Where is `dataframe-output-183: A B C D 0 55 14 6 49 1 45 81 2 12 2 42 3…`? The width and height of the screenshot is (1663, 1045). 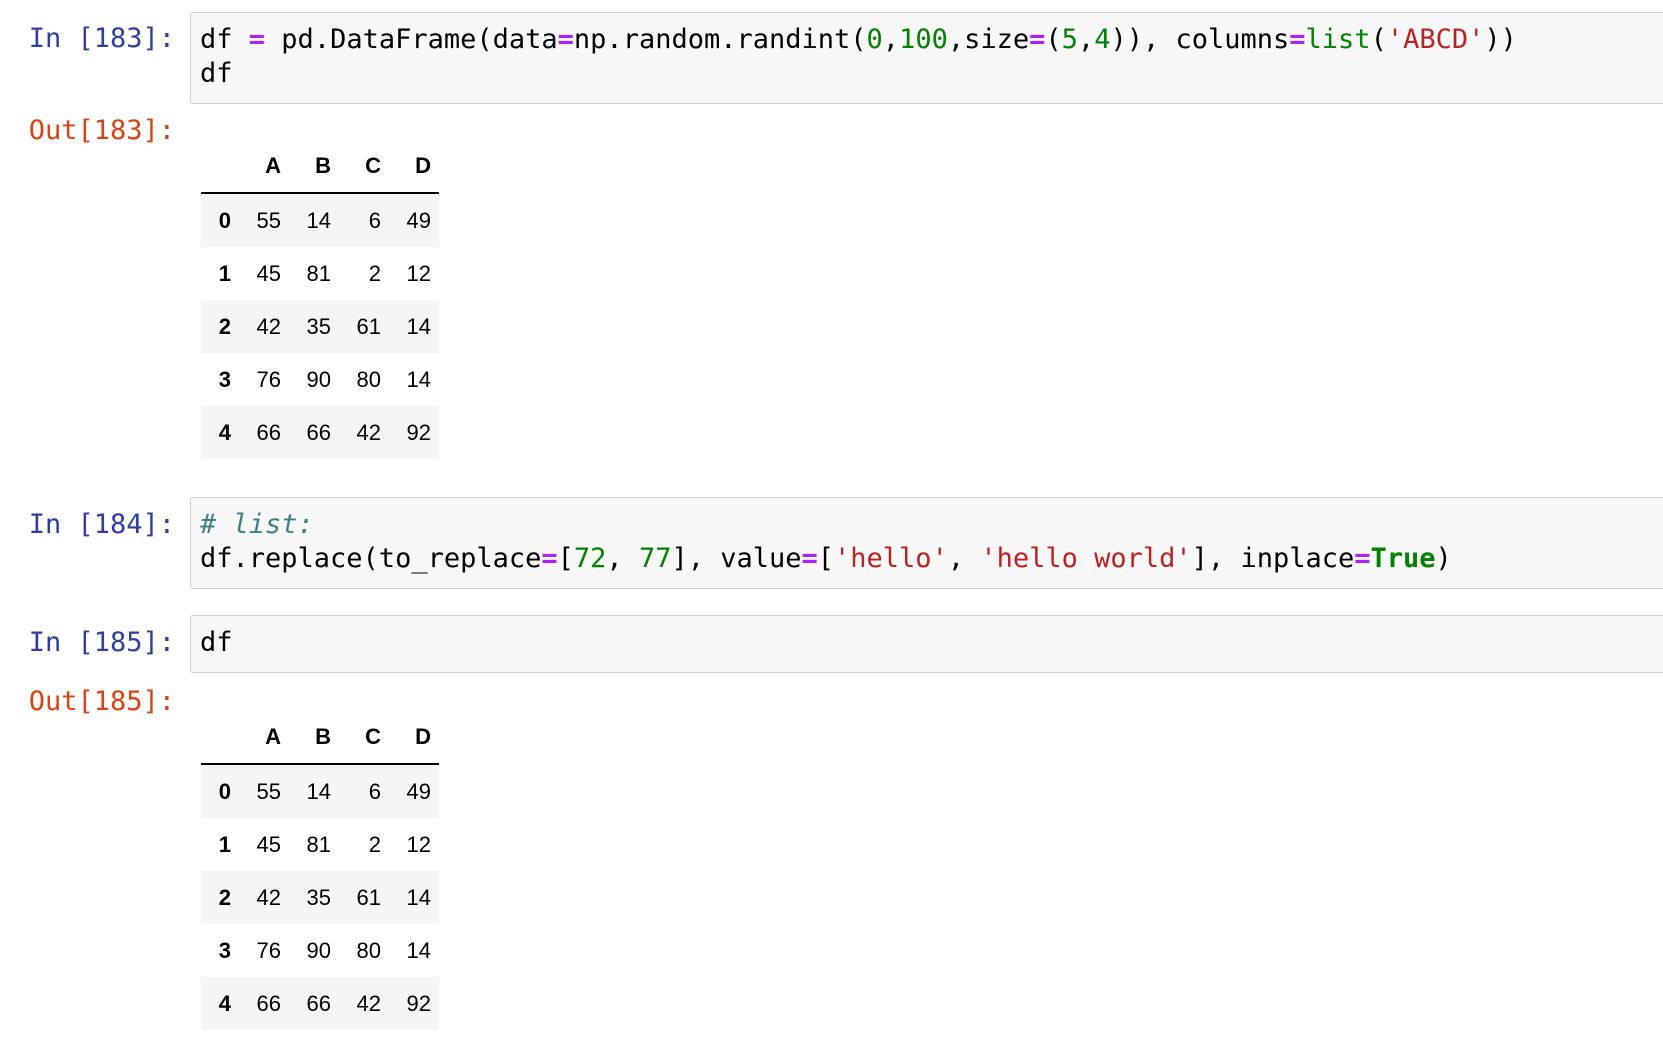
dataframe-output-183: A B C D 0 55 14 6 49 1 45 81 2 12 2 42 3… is located at coordinates (320, 299).